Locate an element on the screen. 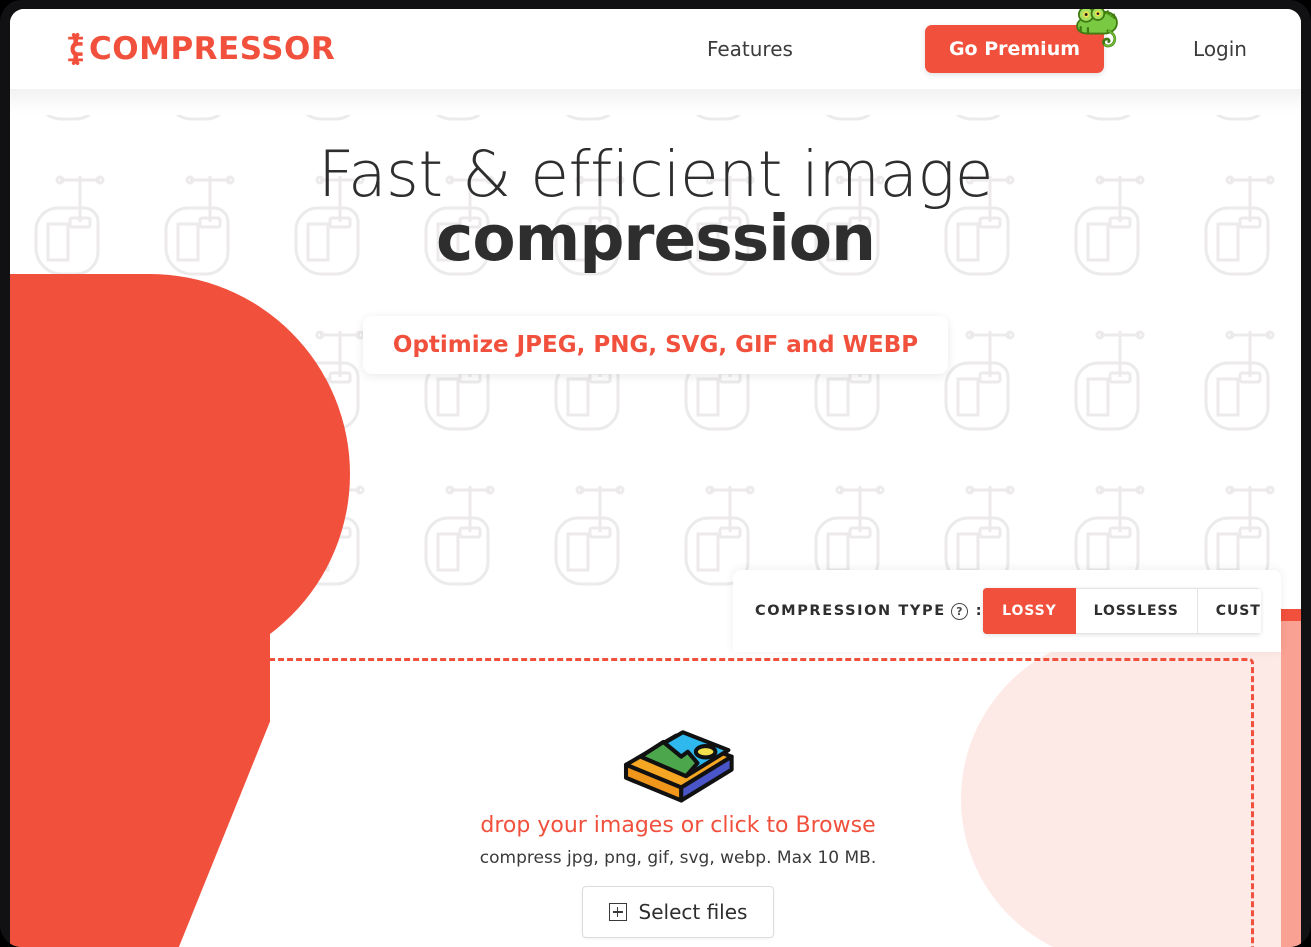 The width and height of the screenshot is (1311, 947). select-files-label: Select files is located at coordinates (693, 912).